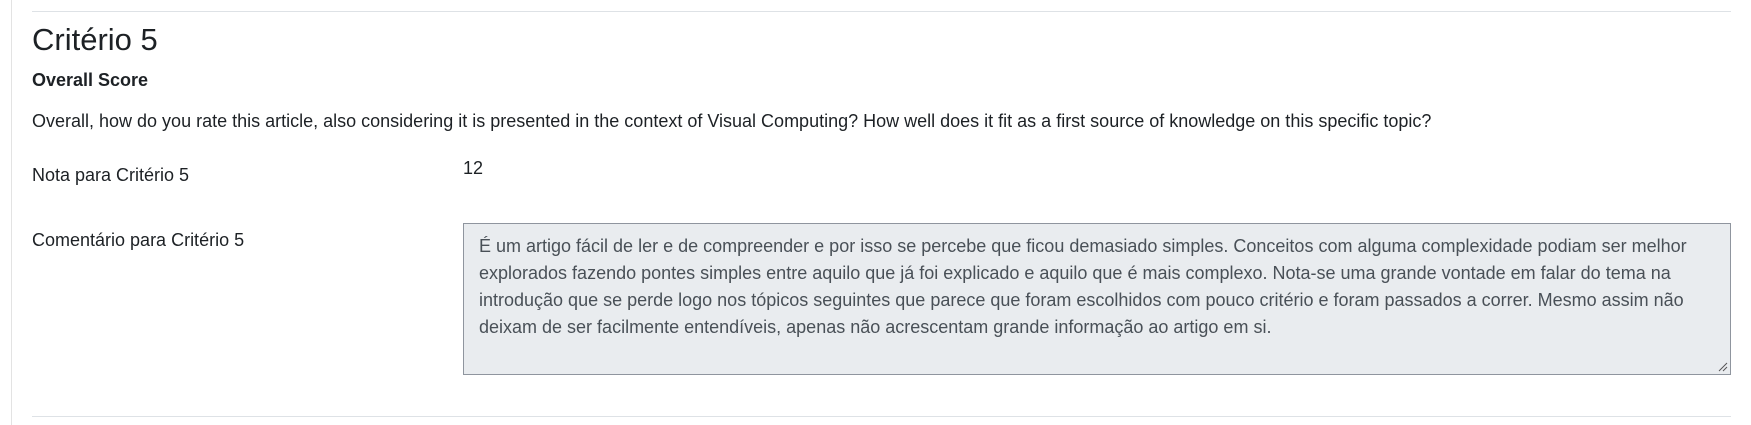 Image resolution: width=1751 pixels, height=425 pixels. Describe the element at coordinates (90, 80) in the screenshot. I see `criterion-subtitle: Overall Score` at that location.